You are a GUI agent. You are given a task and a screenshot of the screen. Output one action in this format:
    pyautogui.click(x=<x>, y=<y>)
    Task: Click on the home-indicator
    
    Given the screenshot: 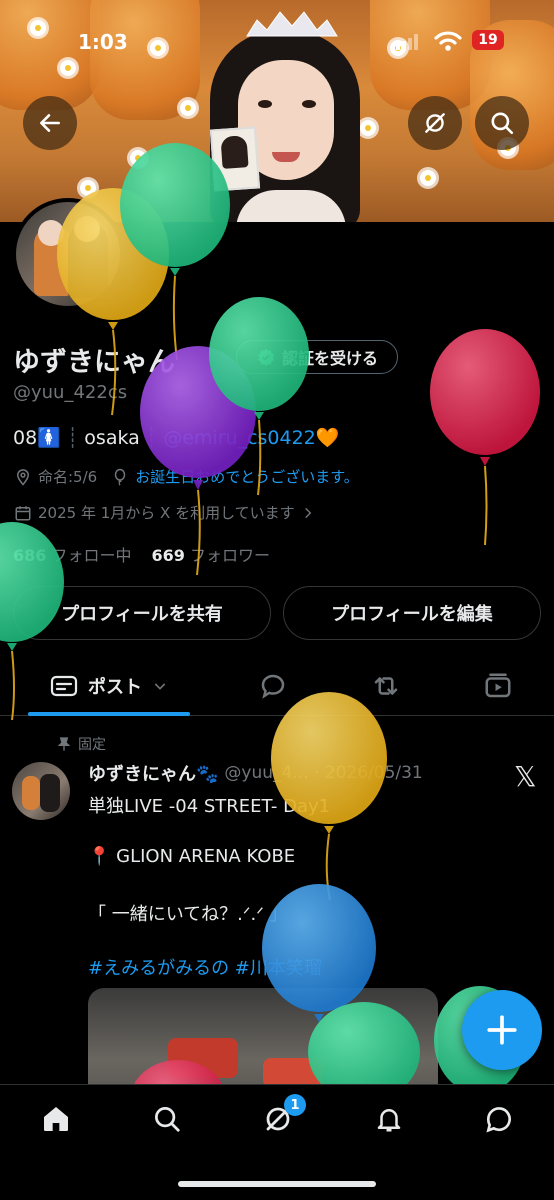 What is the action you would take?
    pyautogui.click(x=277, y=1184)
    